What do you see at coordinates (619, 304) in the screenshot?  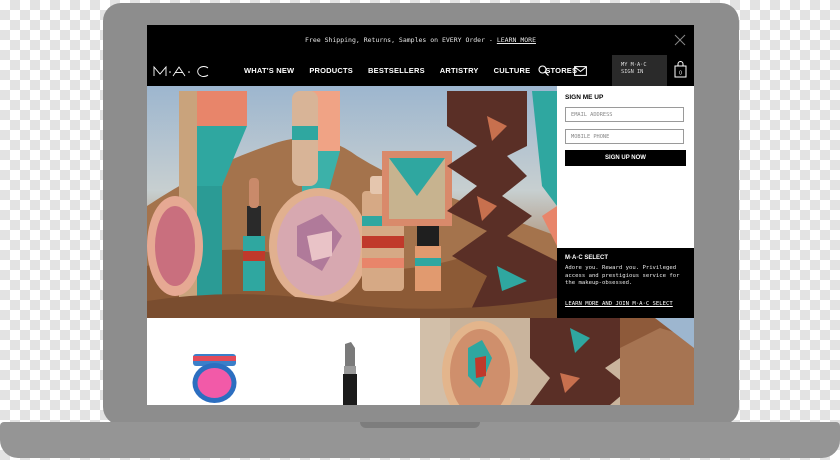 I see `mac-select-join-link: LEARN MORE AND JOIN M·A·C SELECT` at bounding box center [619, 304].